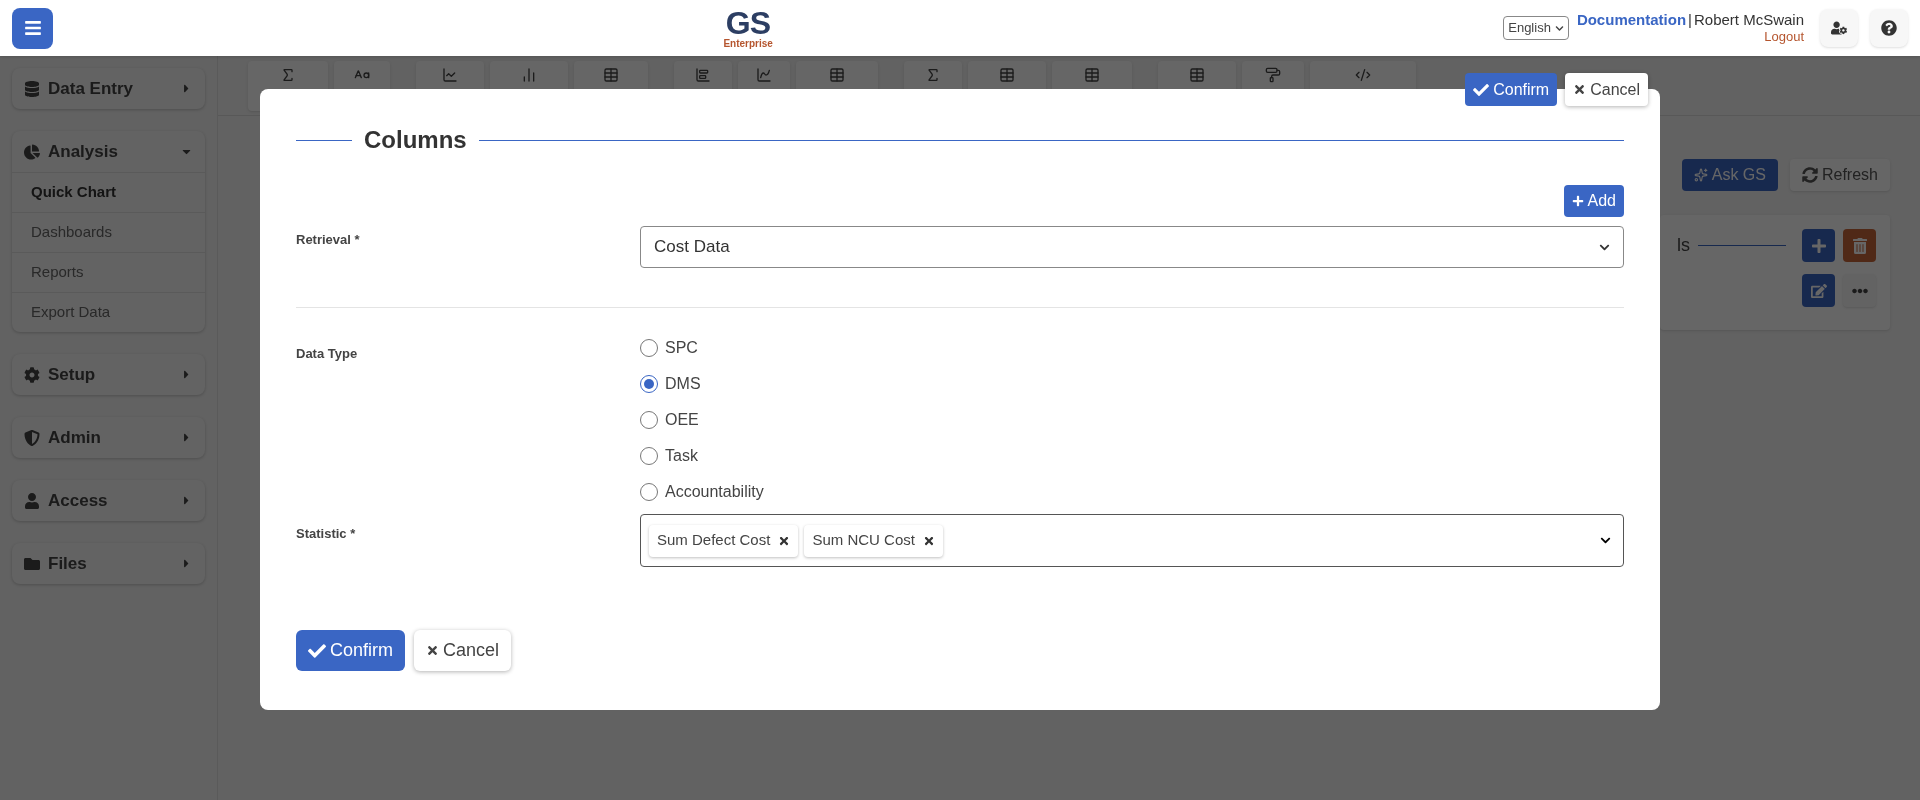 This screenshot has height=800, width=1920. Describe the element at coordinates (724, 540) in the screenshot. I see `tag: Sum Defect Cost` at that location.